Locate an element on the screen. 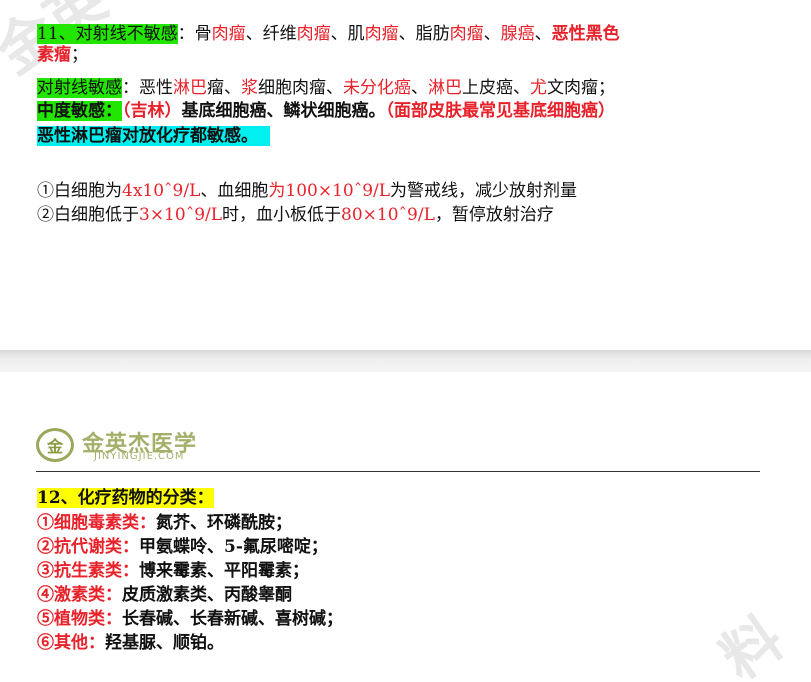 This screenshot has height=682, width=811. chemo-heading-line: 12、化疗药物的分类： is located at coordinates (125, 498).